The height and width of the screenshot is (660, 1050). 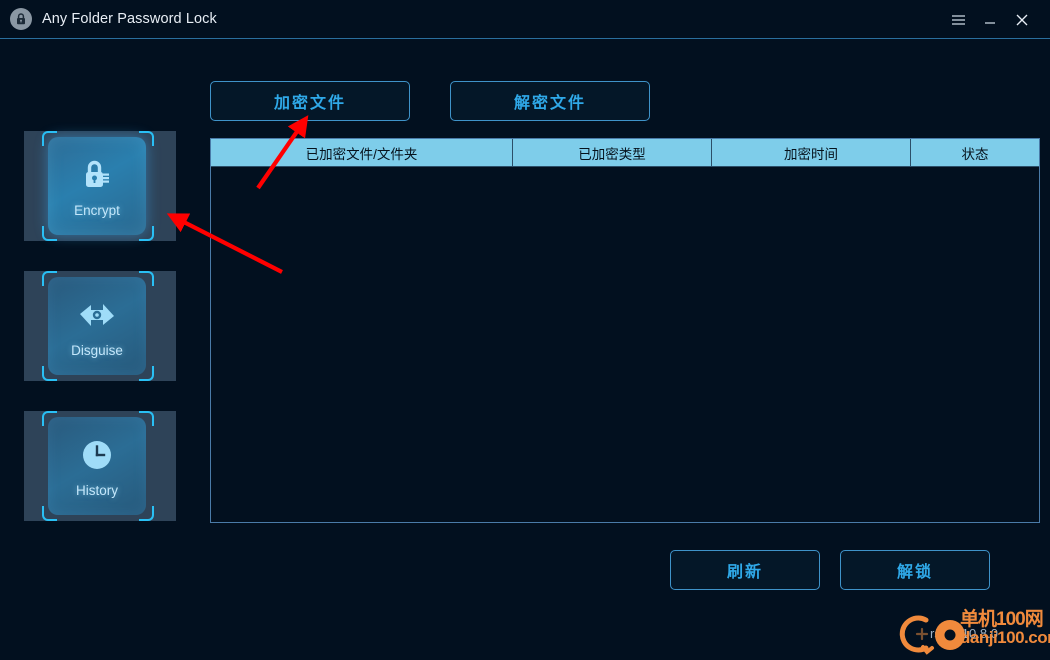 I want to click on window-controls, so click(x=996, y=19).